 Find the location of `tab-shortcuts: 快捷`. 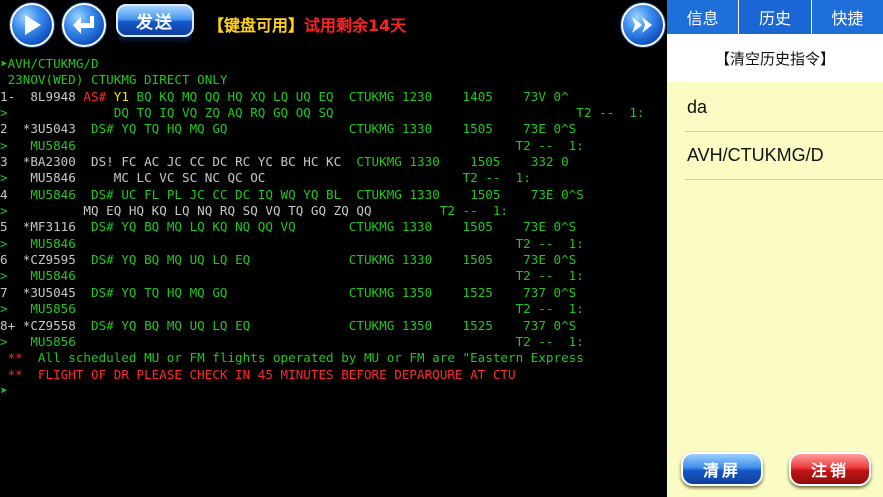

tab-shortcuts: 快捷 is located at coordinates (847, 17).